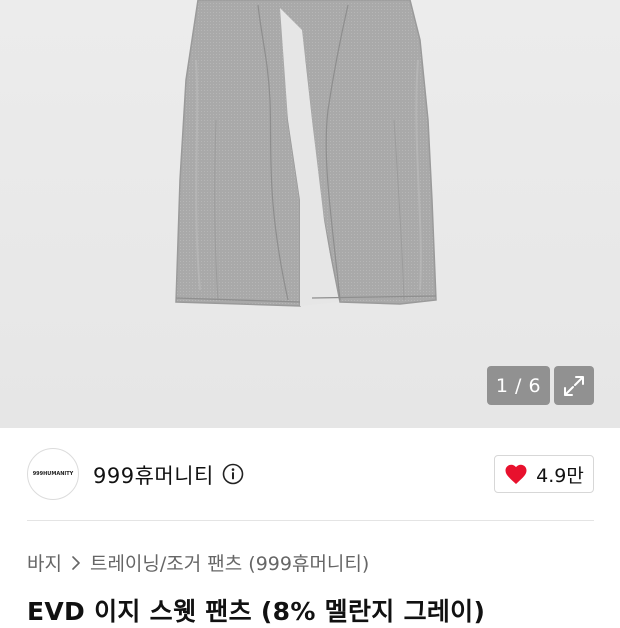 This screenshot has width=620, height=628. Describe the element at coordinates (518, 385) in the screenshot. I see `image-page-indicator: 1 / 6` at that location.